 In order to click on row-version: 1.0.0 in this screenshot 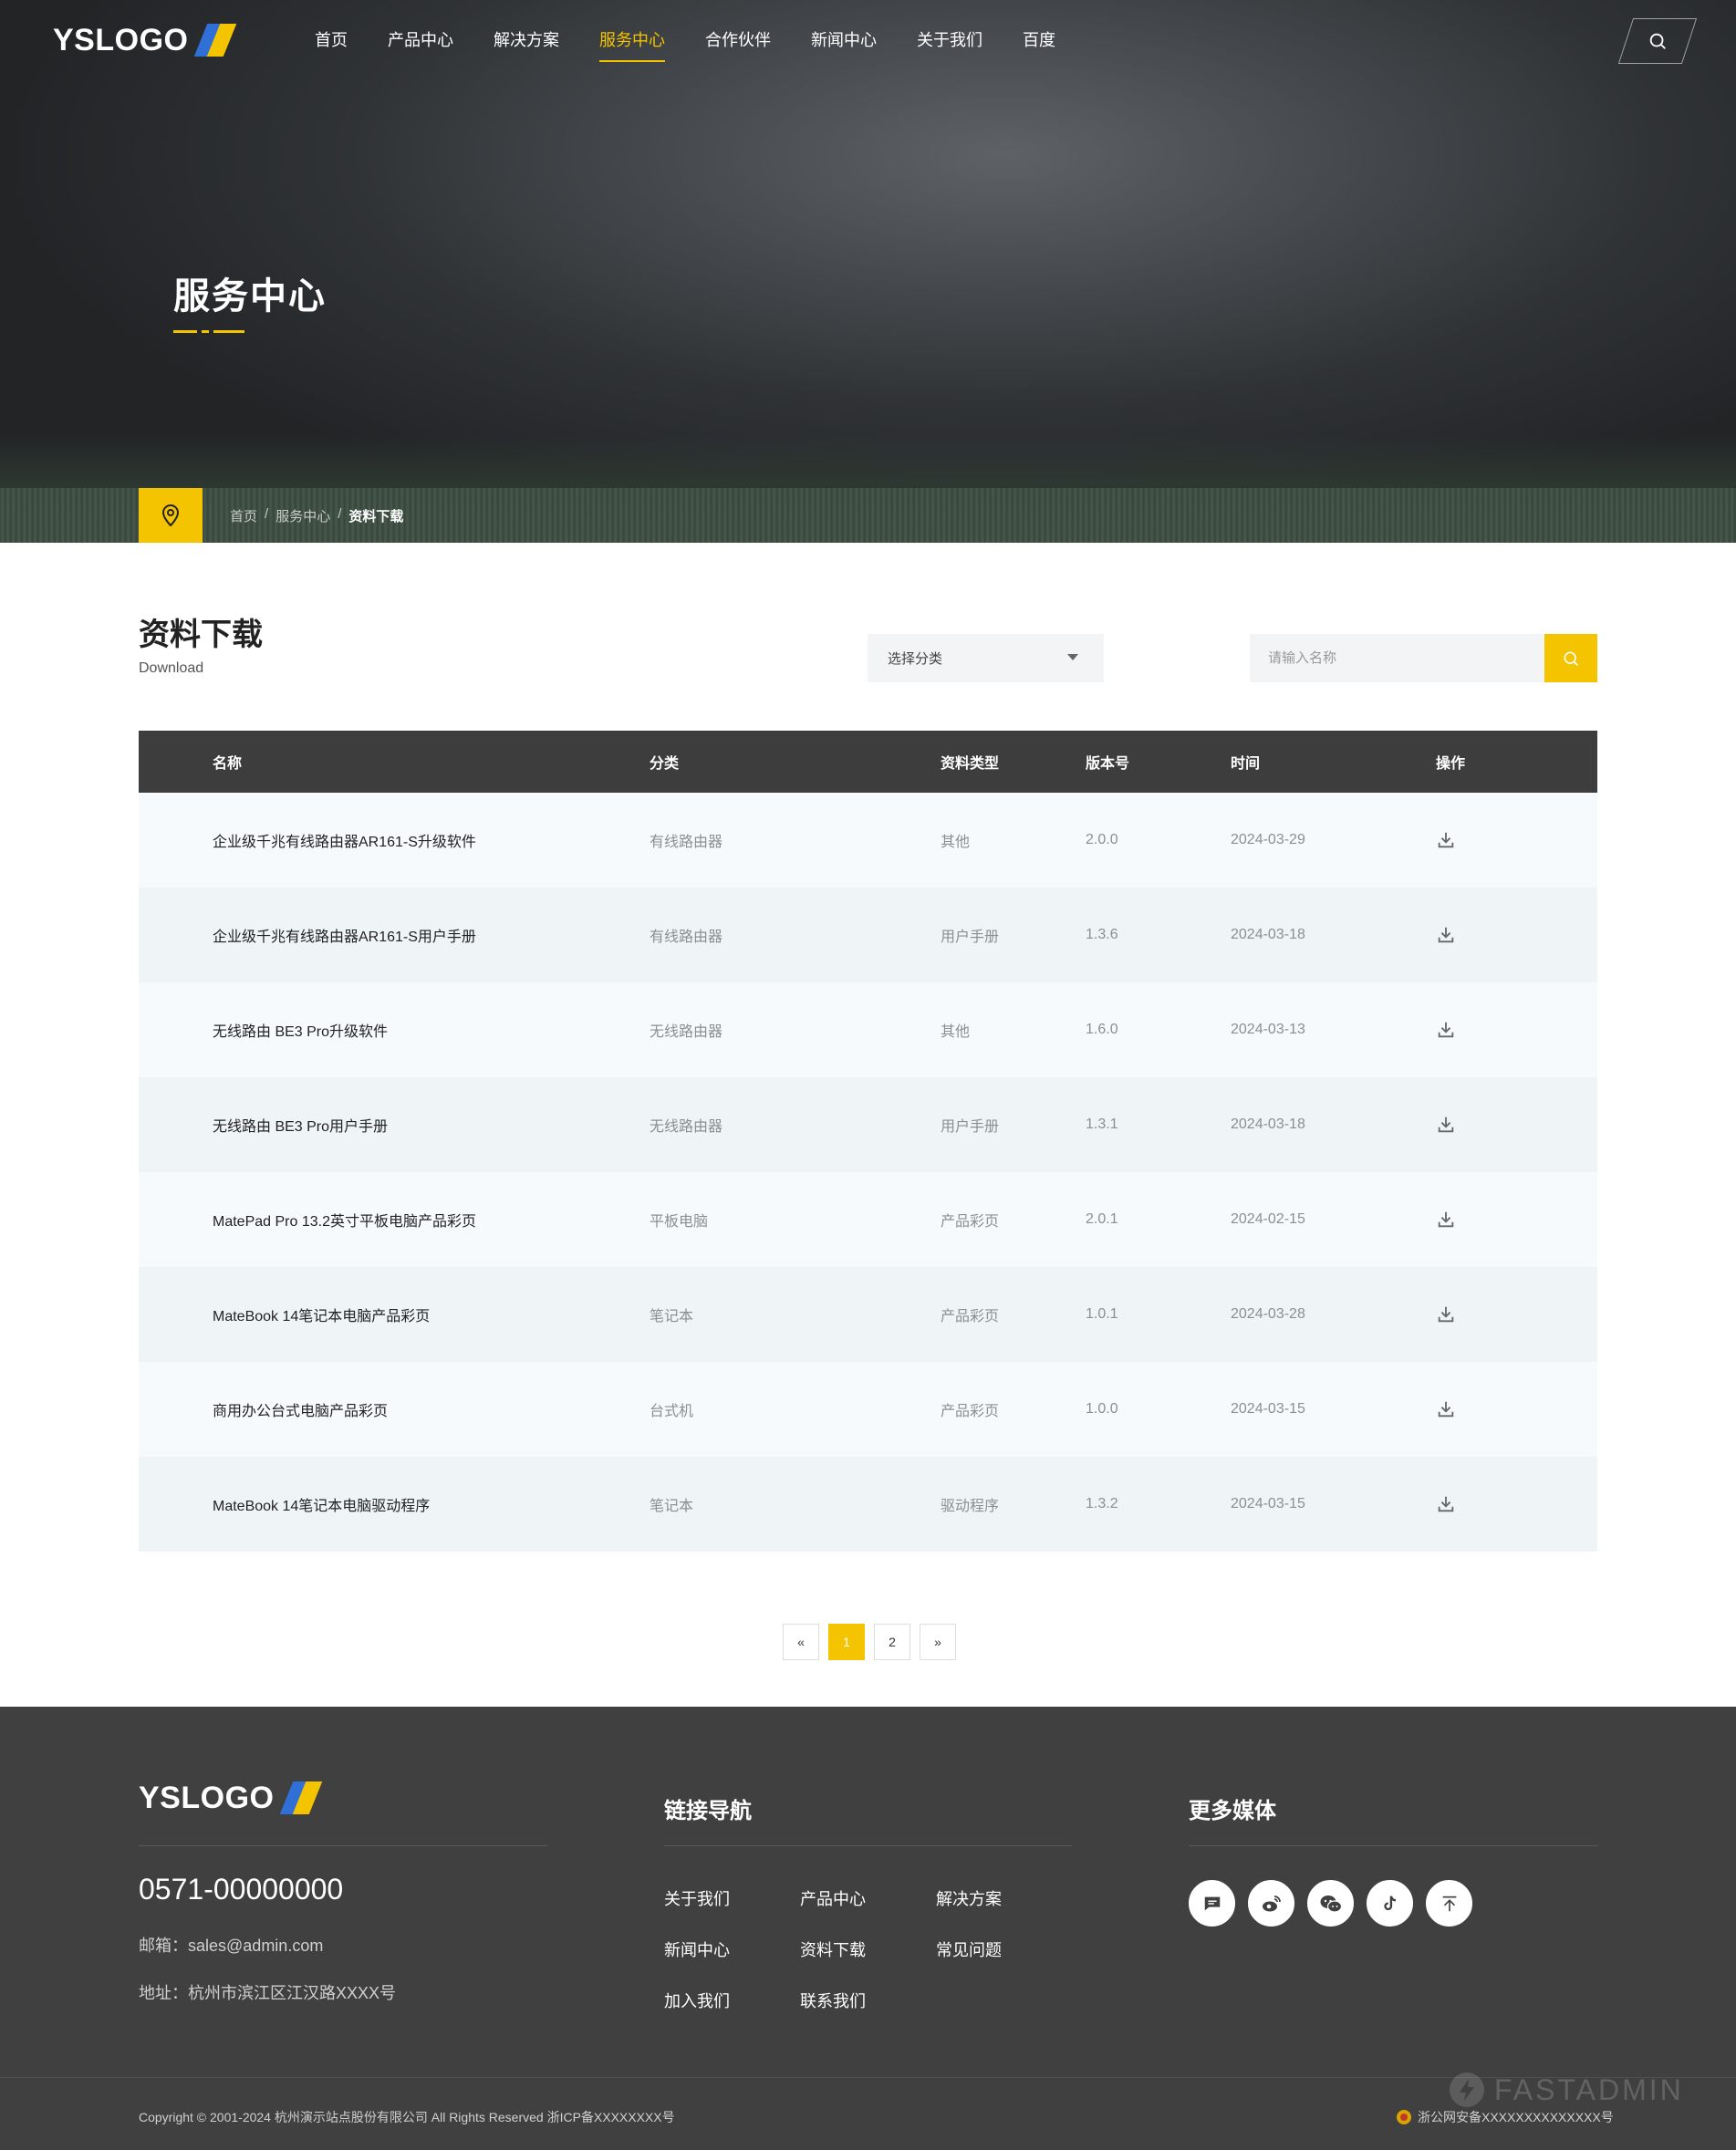, I will do `click(1102, 1409)`.